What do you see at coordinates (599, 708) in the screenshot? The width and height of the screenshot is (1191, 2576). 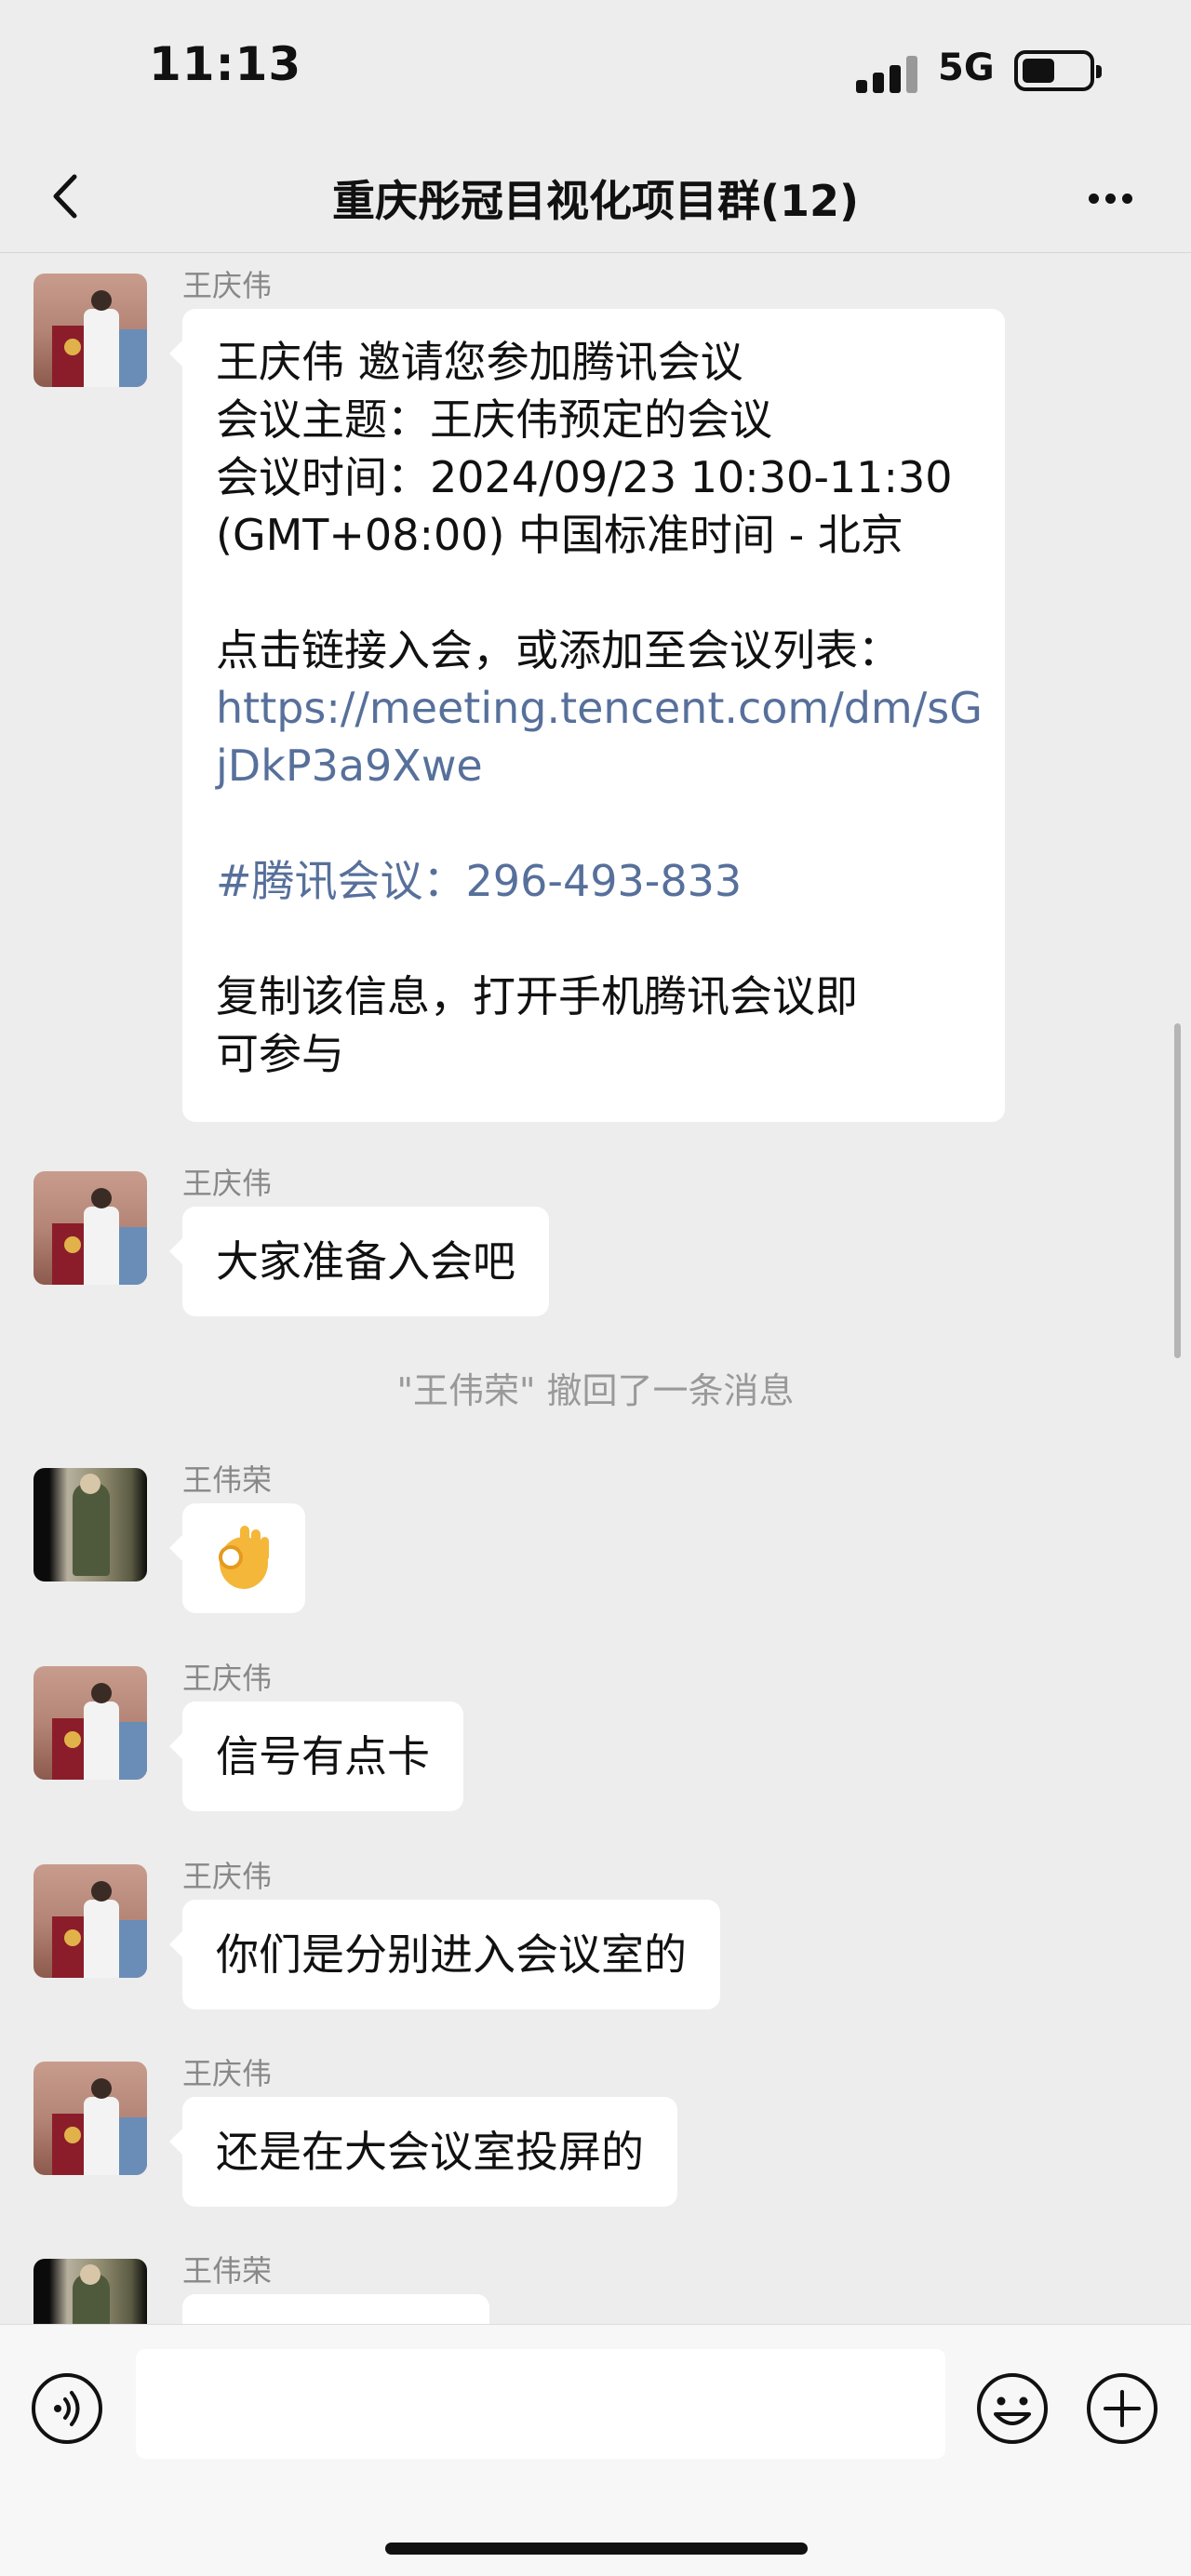 I see `meeting-link: https://meeting.tencent.com/dm/sG` at bounding box center [599, 708].